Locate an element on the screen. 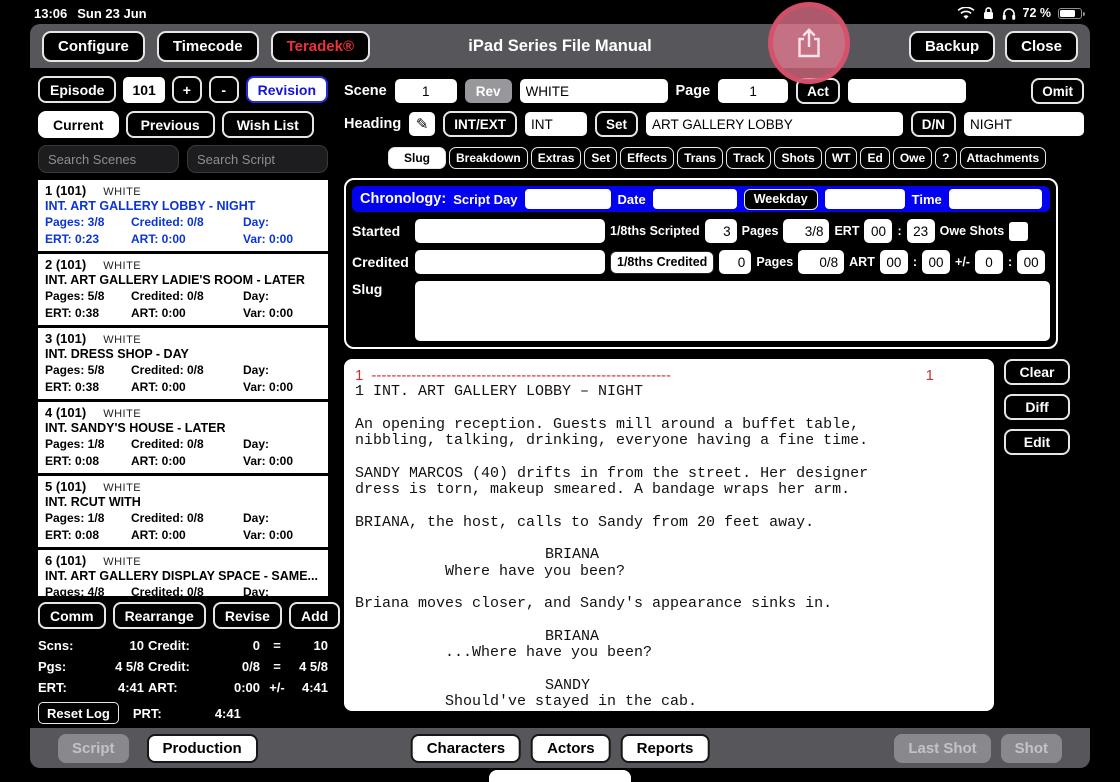 The height and width of the screenshot is (782, 1120). ert-minutes-input is located at coordinates (920, 231).